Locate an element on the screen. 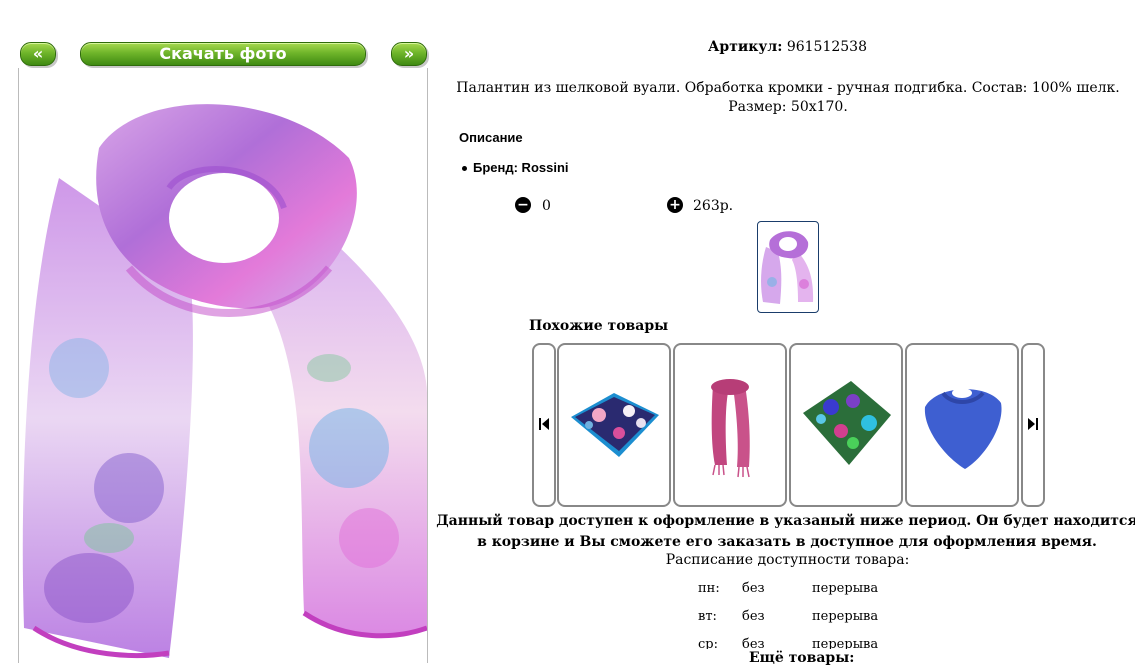 This screenshot has height=666, width=1135. bullet-icon is located at coordinates (464, 169).